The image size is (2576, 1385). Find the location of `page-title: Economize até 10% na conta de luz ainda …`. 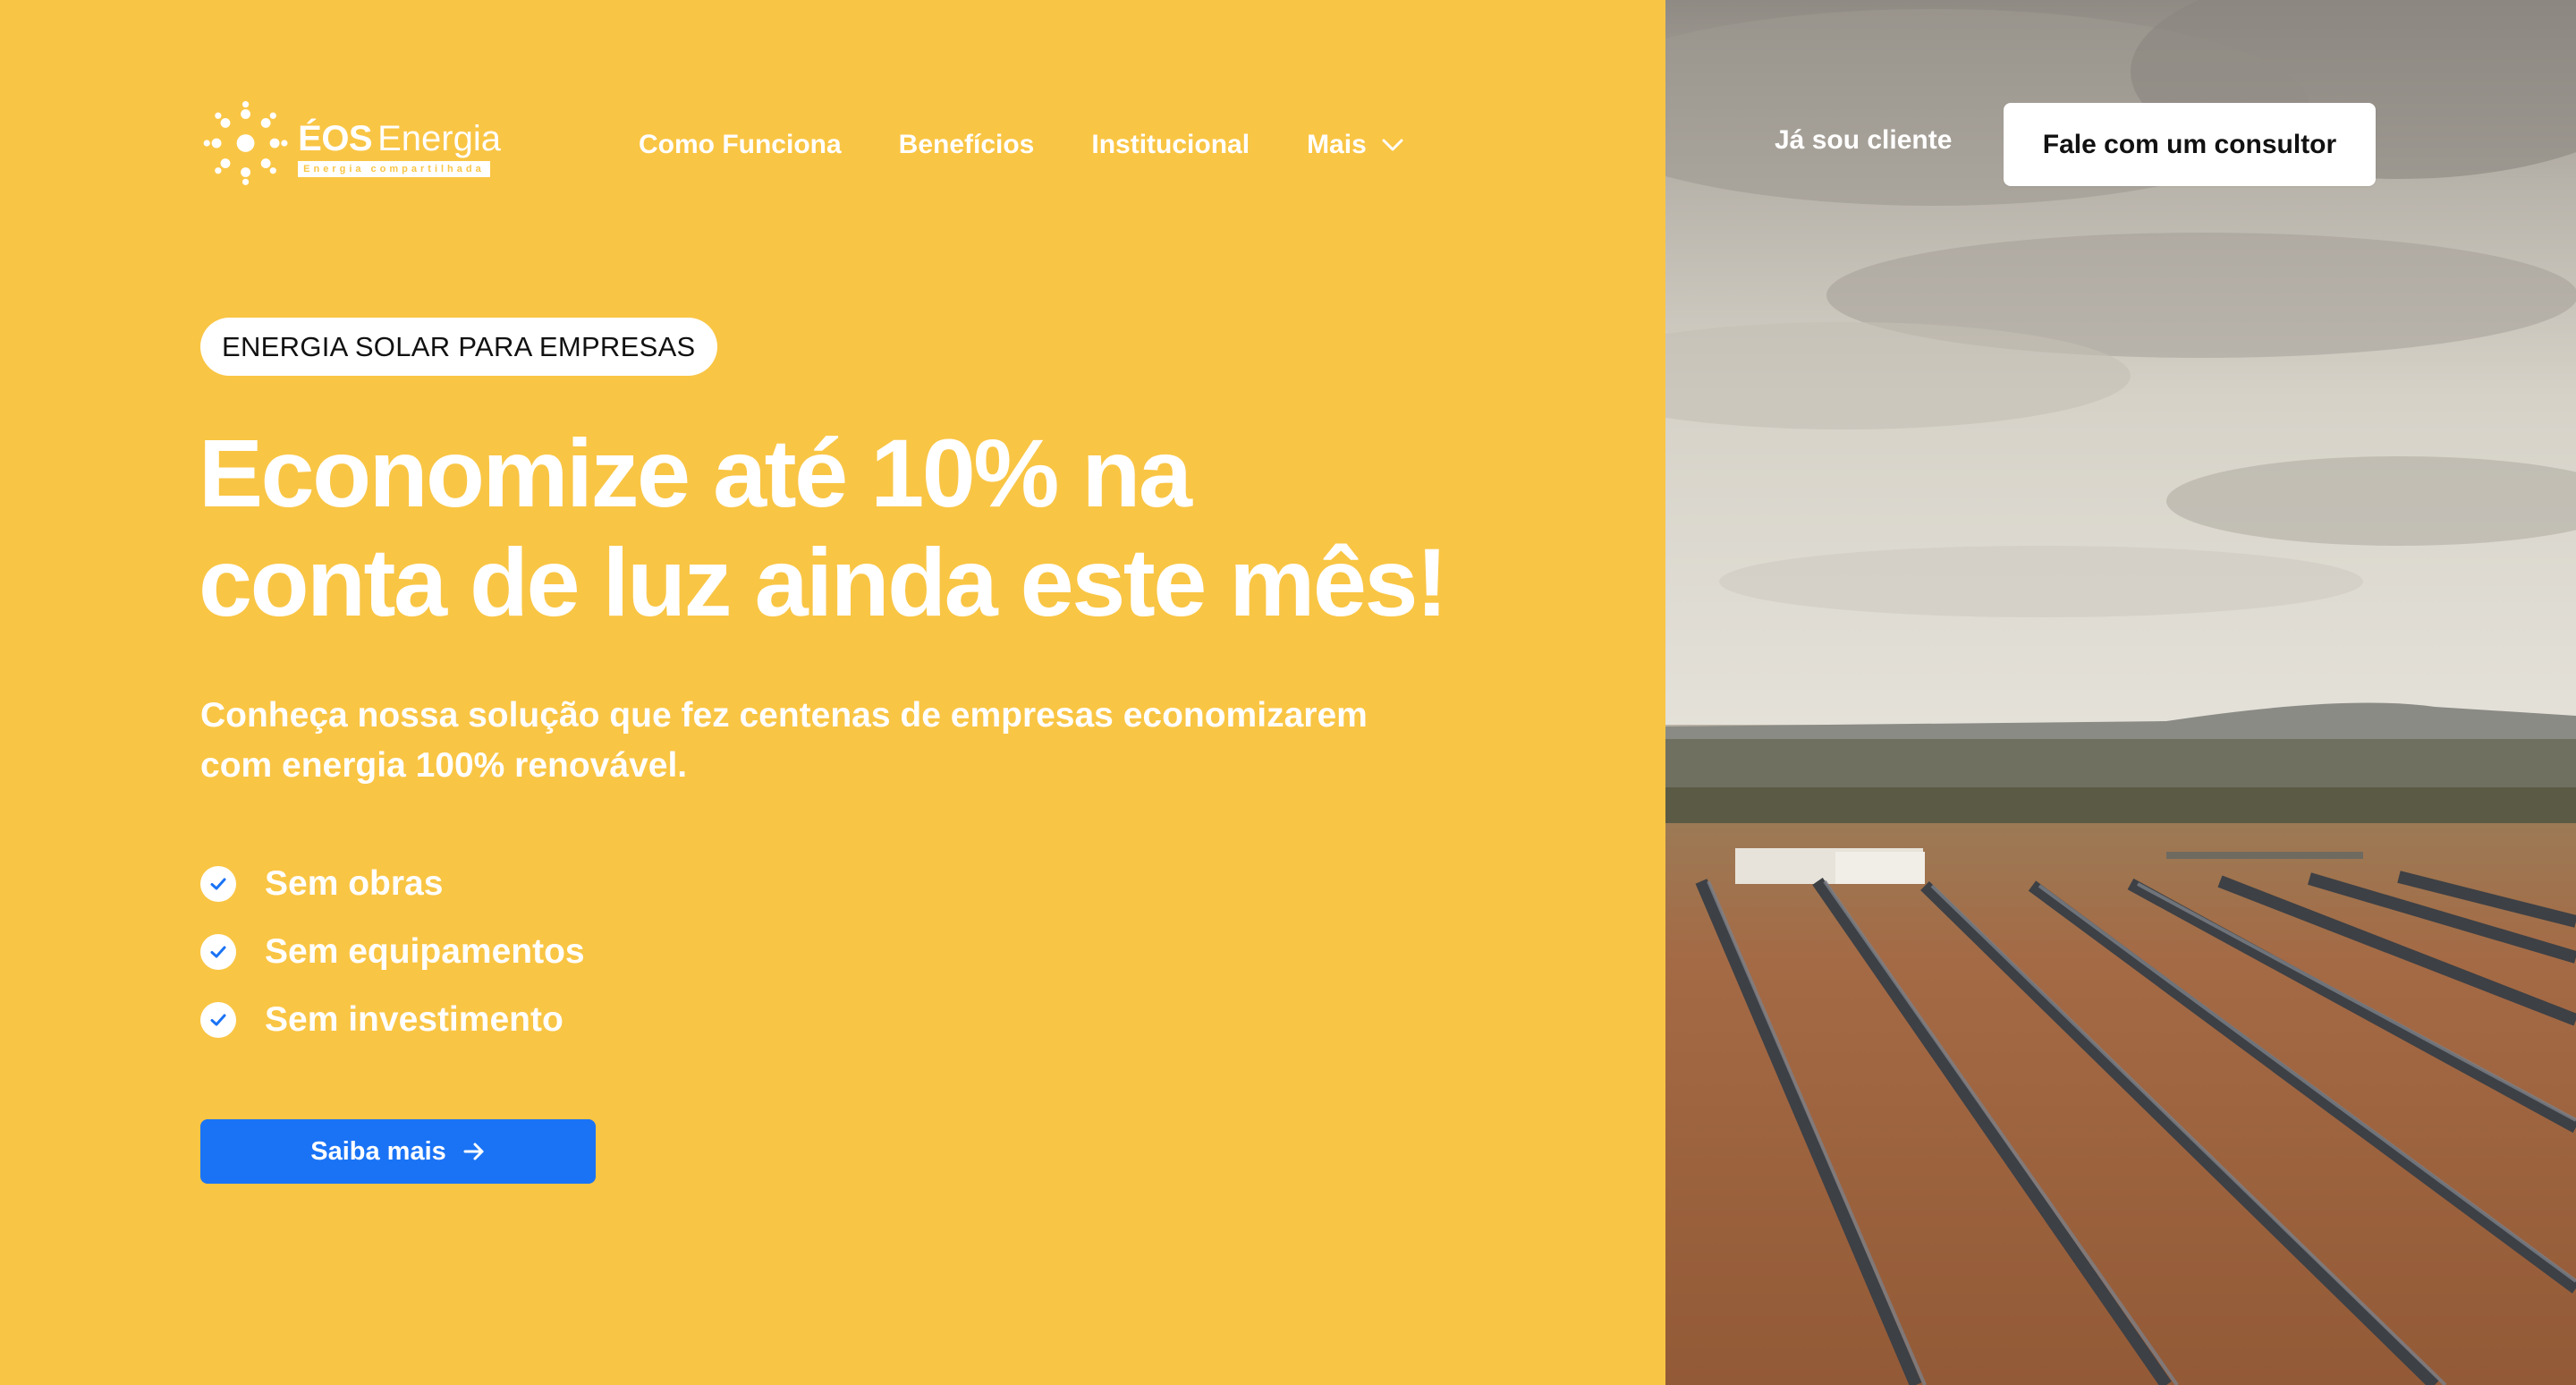

page-title: Economize até 10% na conta de luz ainda … is located at coordinates (896, 528).